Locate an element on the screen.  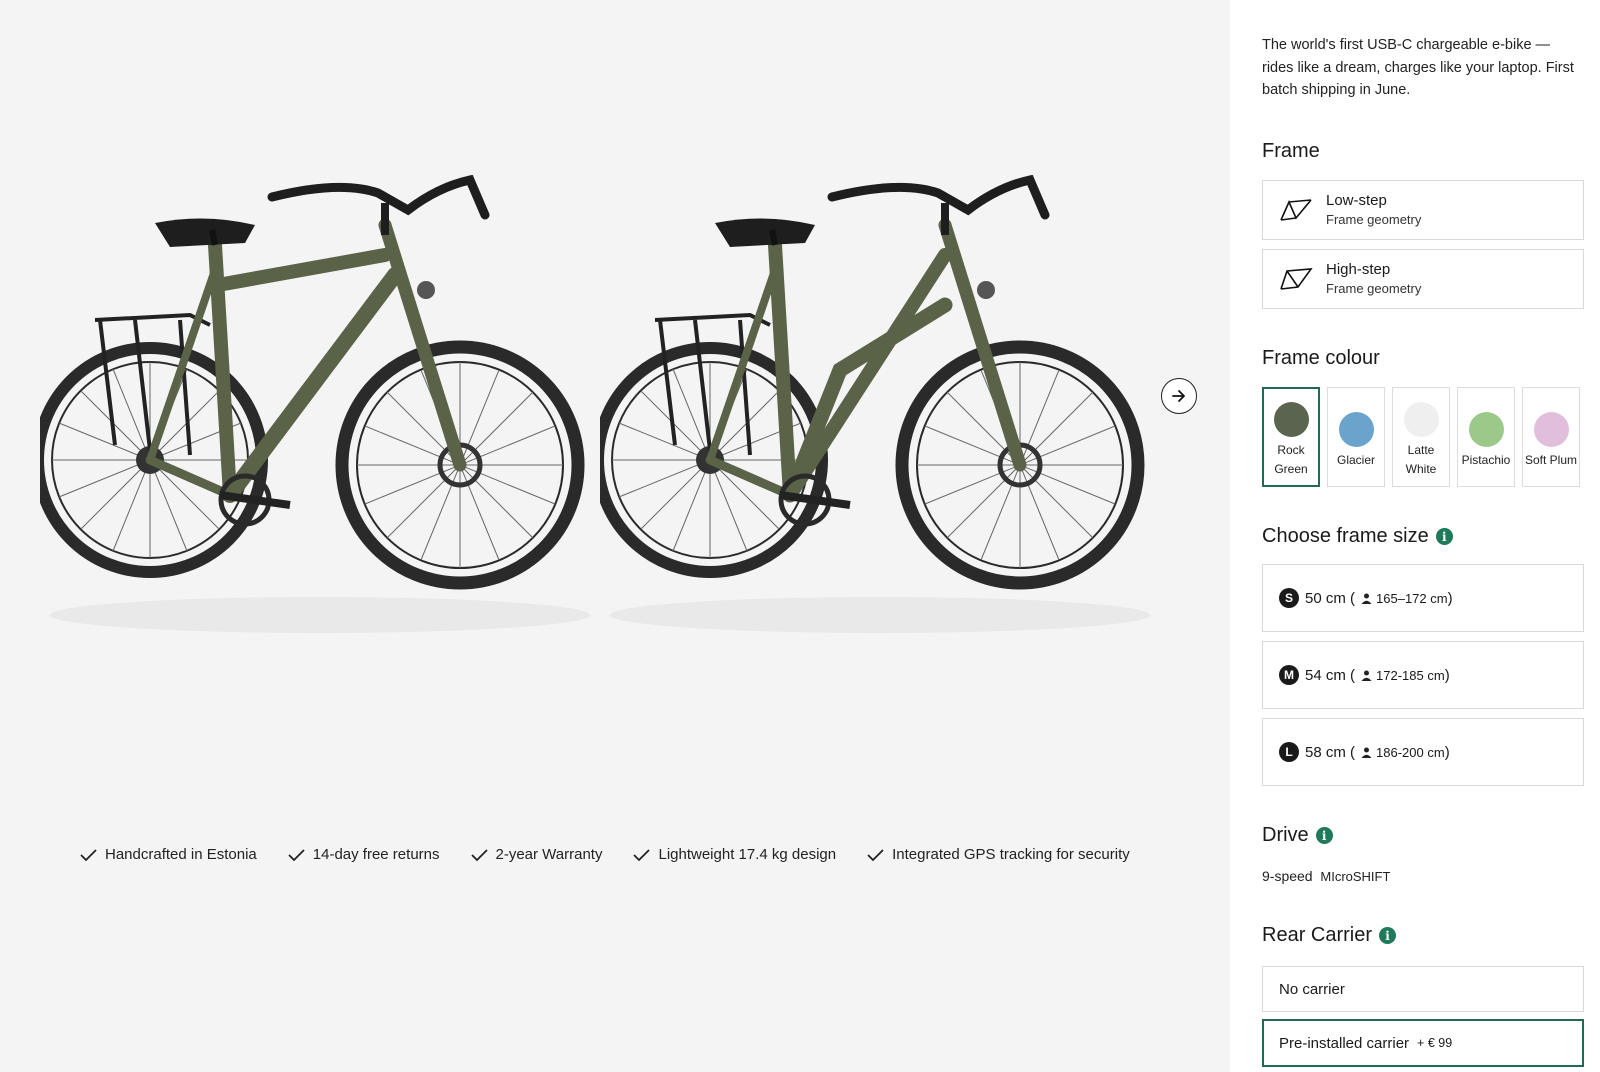
usp-item: 14-day free returns is located at coordinates (364, 854).